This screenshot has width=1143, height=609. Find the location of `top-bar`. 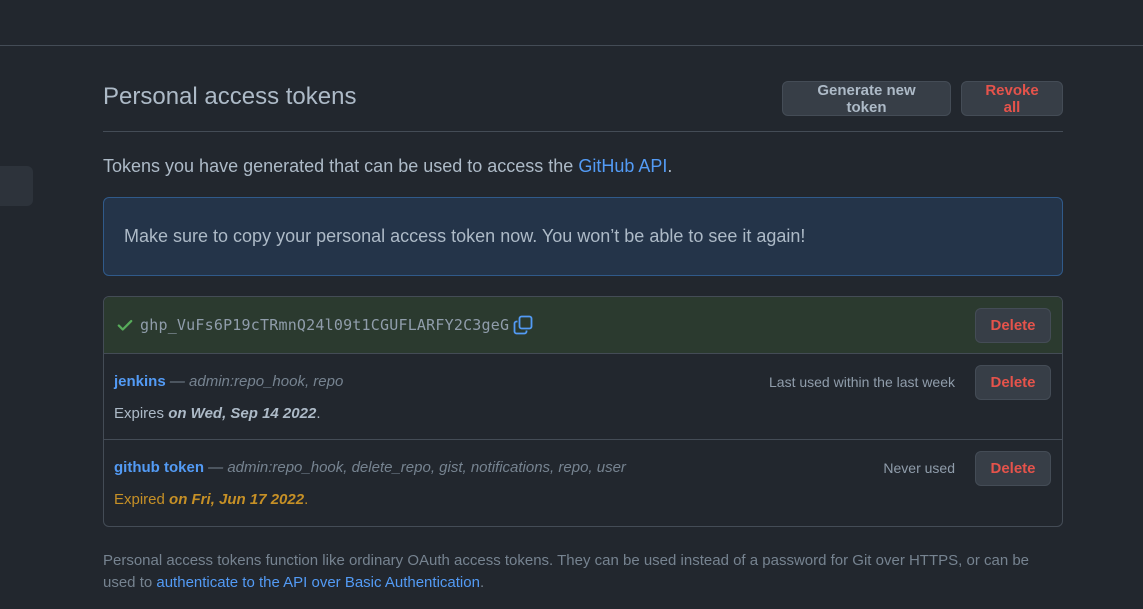

top-bar is located at coordinates (571, 23).